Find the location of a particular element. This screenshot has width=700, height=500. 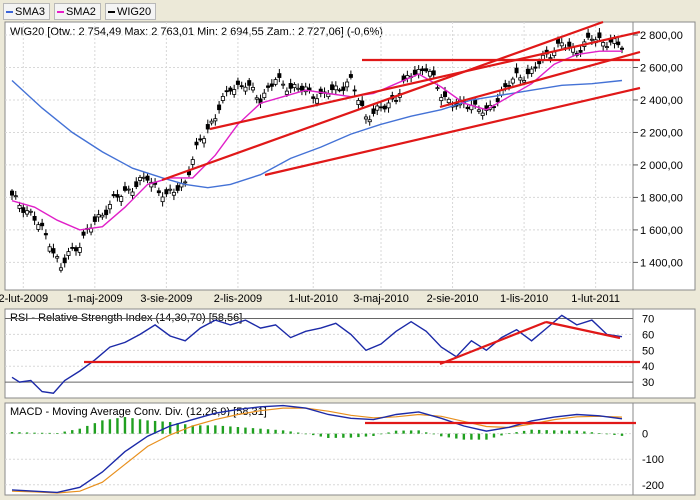

price-y-tick-label: 2 400,00 is located at coordinates (661, 101).